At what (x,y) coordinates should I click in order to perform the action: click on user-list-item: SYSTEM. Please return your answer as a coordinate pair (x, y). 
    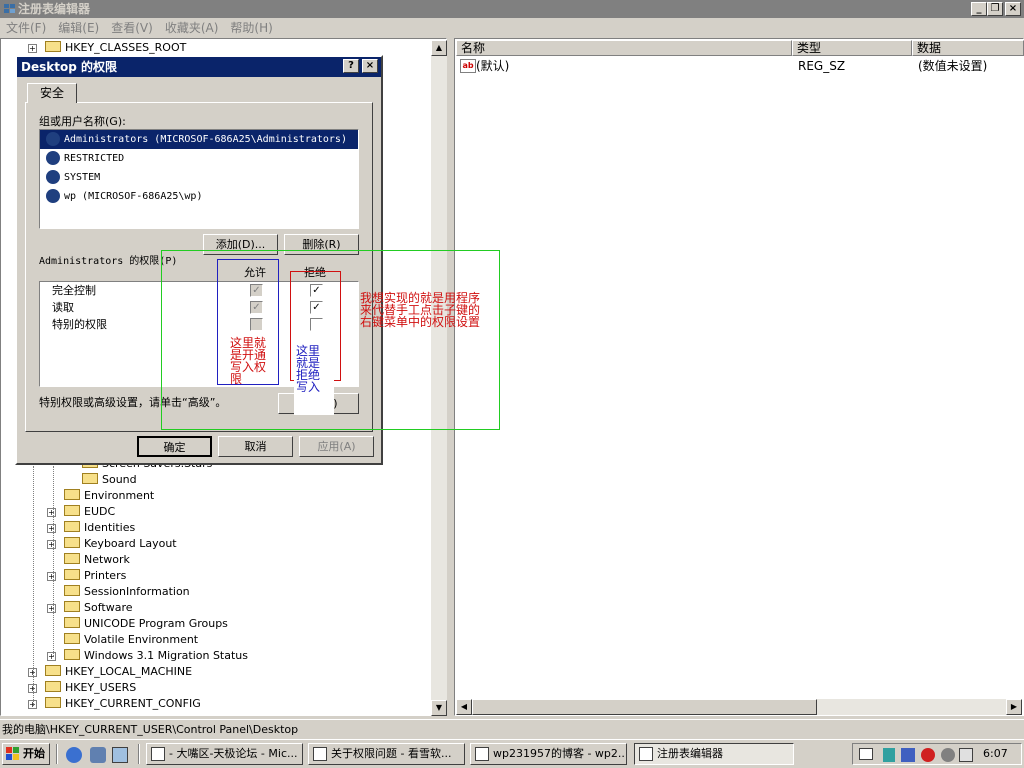
    Looking at the image, I should click on (199, 177).